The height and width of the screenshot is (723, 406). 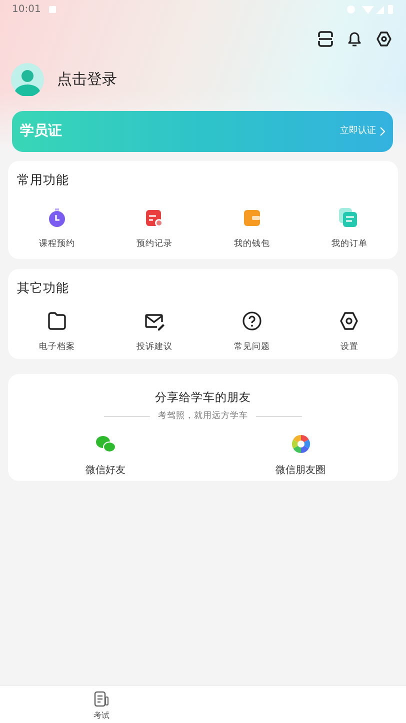 I want to click on function-item: 常见问题, so click(x=251, y=332).